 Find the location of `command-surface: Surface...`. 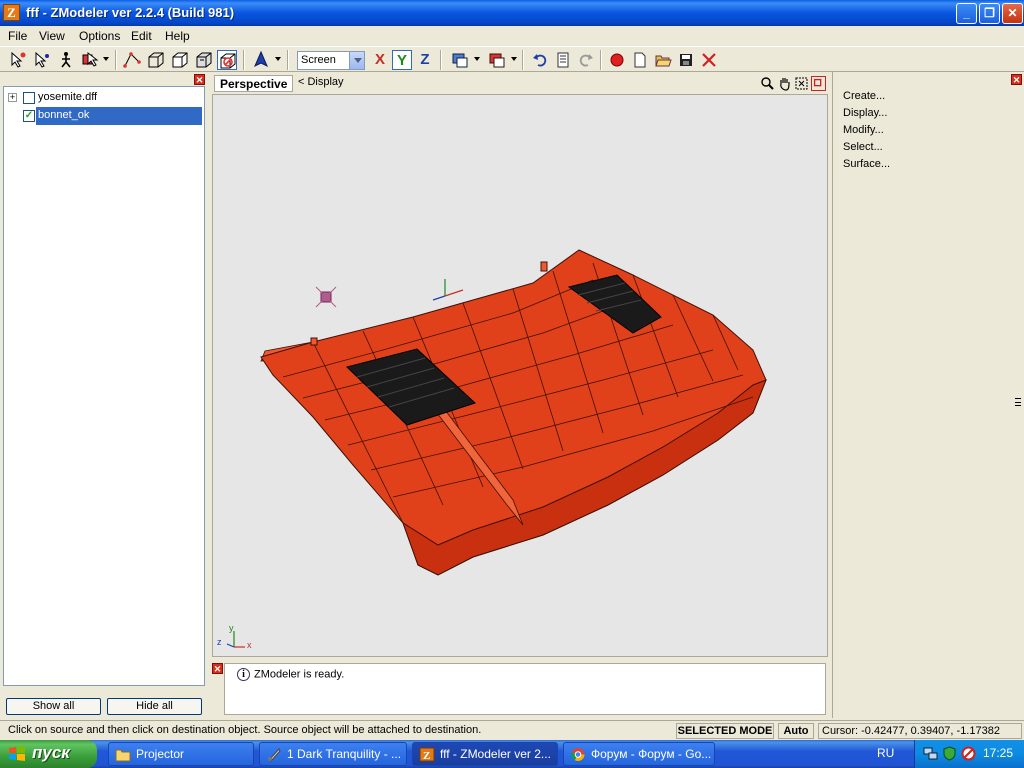

command-surface: Surface... is located at coordinates (866, 164).